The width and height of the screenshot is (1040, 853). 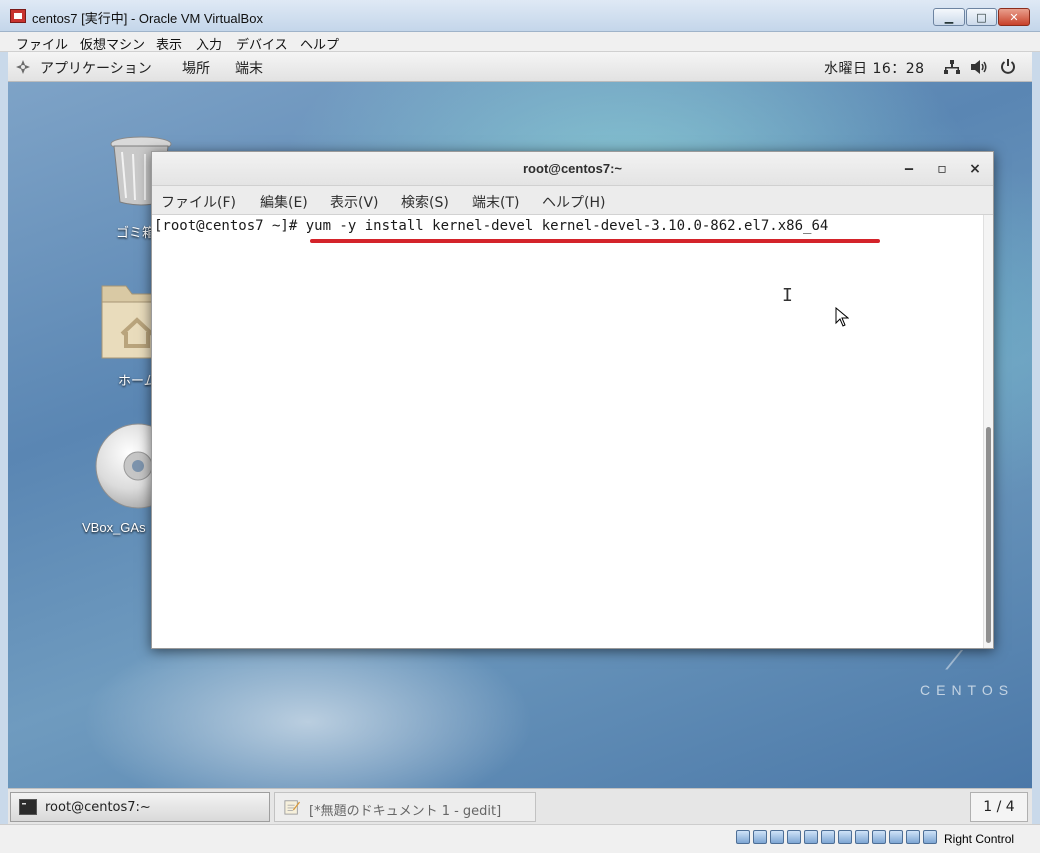 I want to click on minimize-icon: ‒, so click(x=909, y=169).